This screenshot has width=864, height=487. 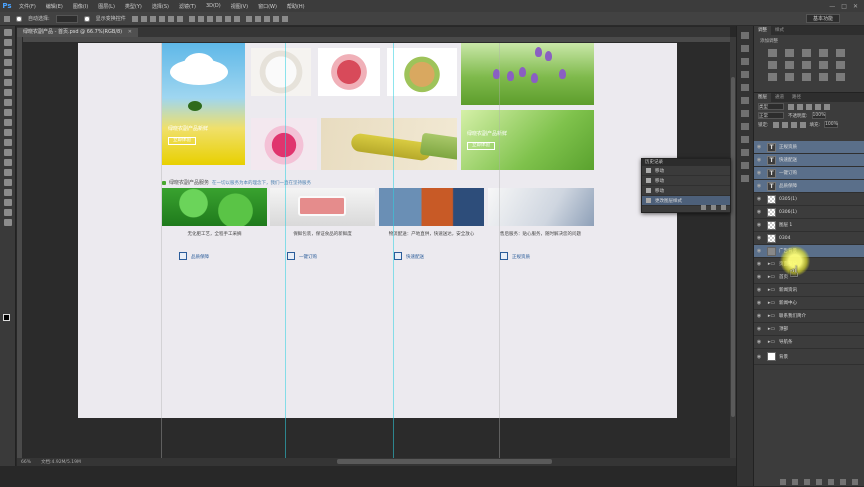 What do you see at coordinates (809, 186) in the screenshot?
I see `layer-row: ◉ T 品质保障` at bounding box center [809, 186].